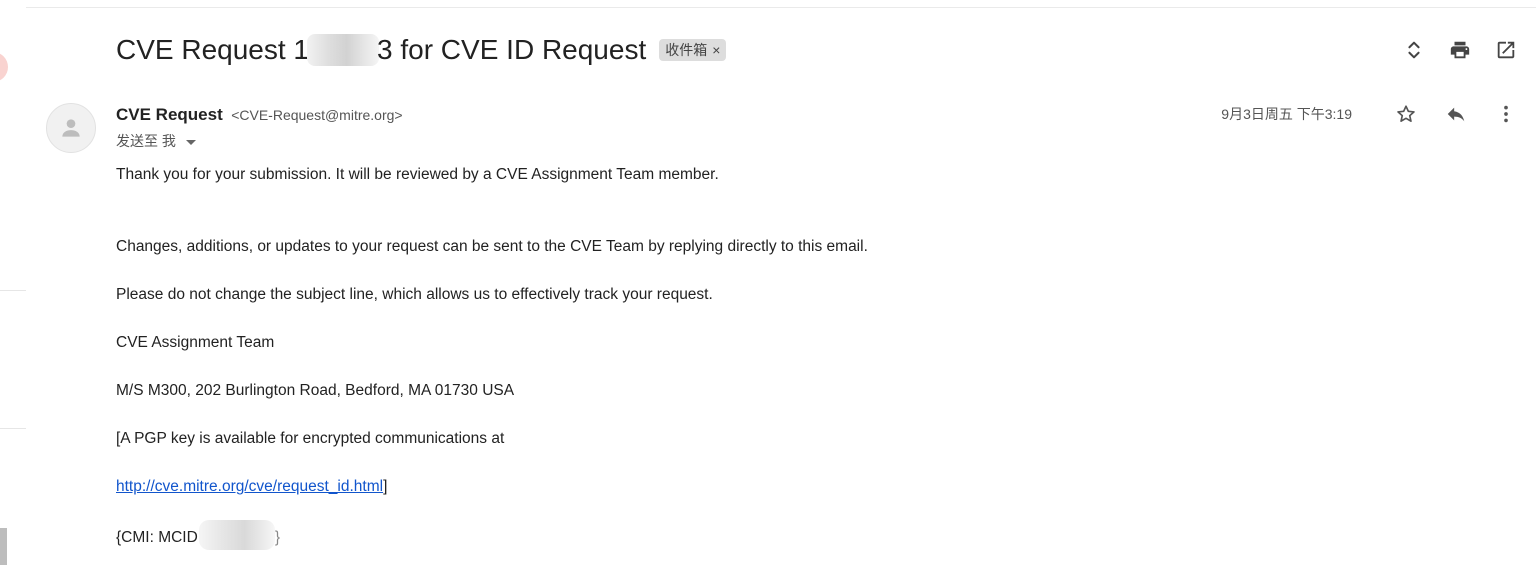 This screenshot has width=1536, height=565. Describe the element at coordinates (781, 7) in the screenshot. I see `top-divider` at that location.